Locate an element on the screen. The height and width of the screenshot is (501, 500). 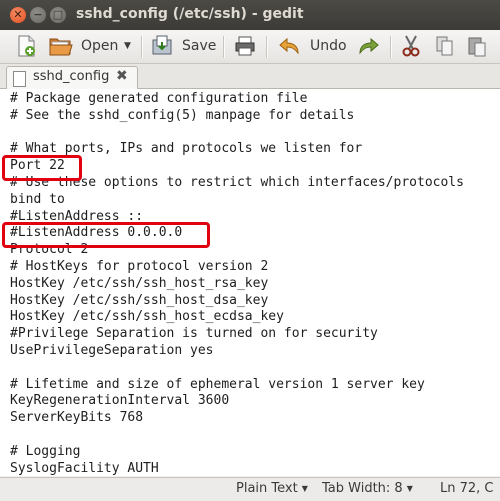
editor-line: ServerKeyBits 768 is located at coordinates (77, 418).